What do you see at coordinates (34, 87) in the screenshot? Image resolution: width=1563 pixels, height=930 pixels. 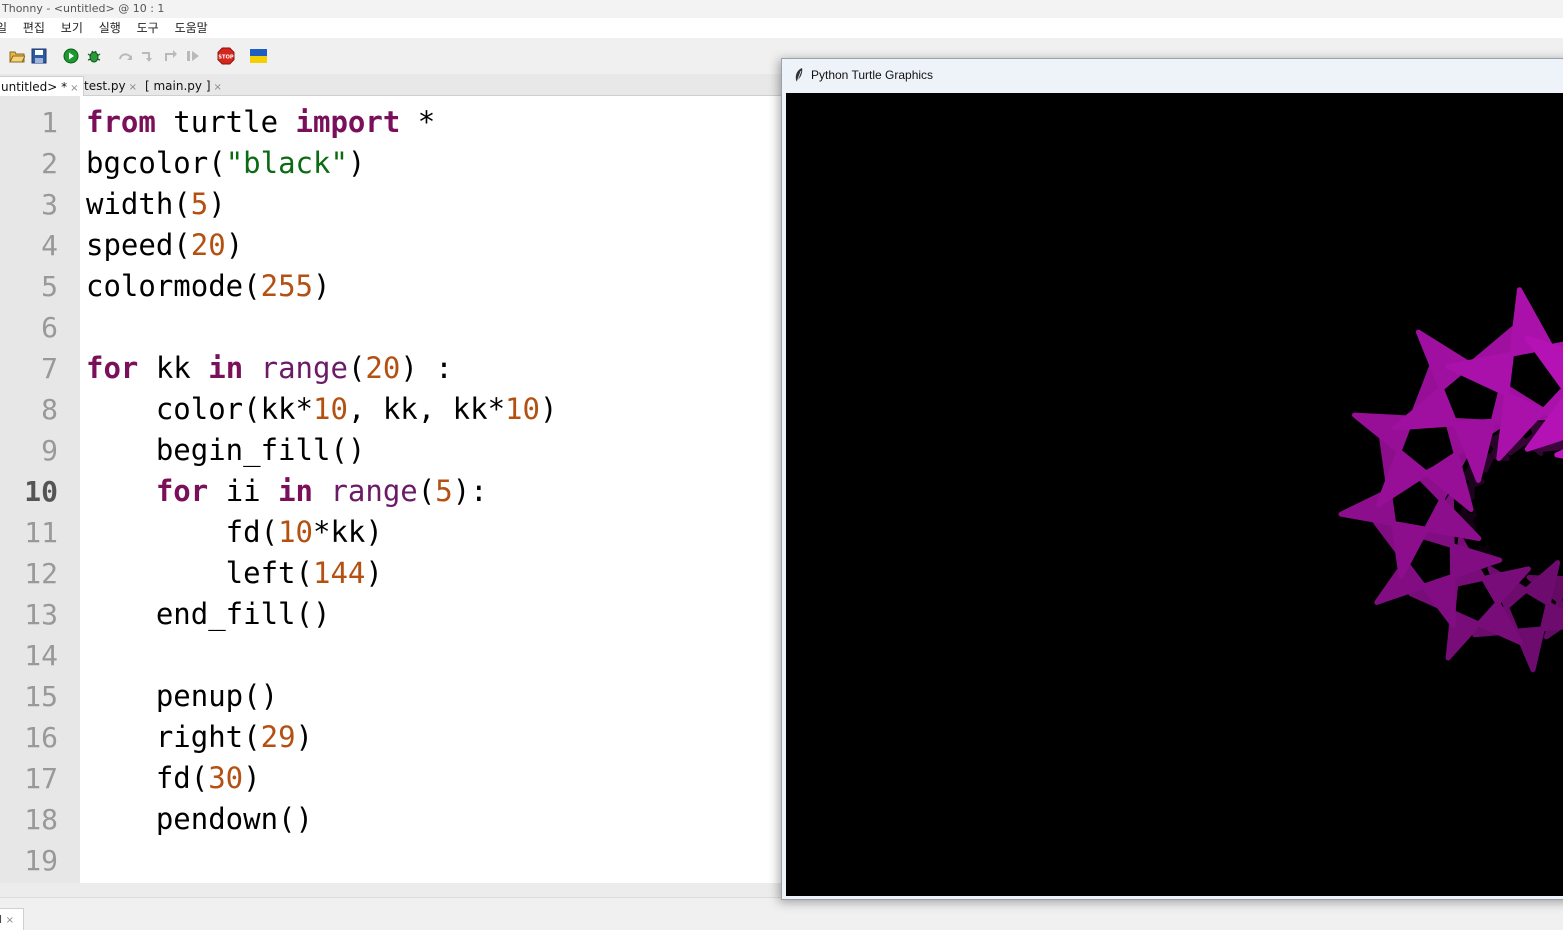 I see `tab-label: untitled> *` at bounding box center [34, 87].